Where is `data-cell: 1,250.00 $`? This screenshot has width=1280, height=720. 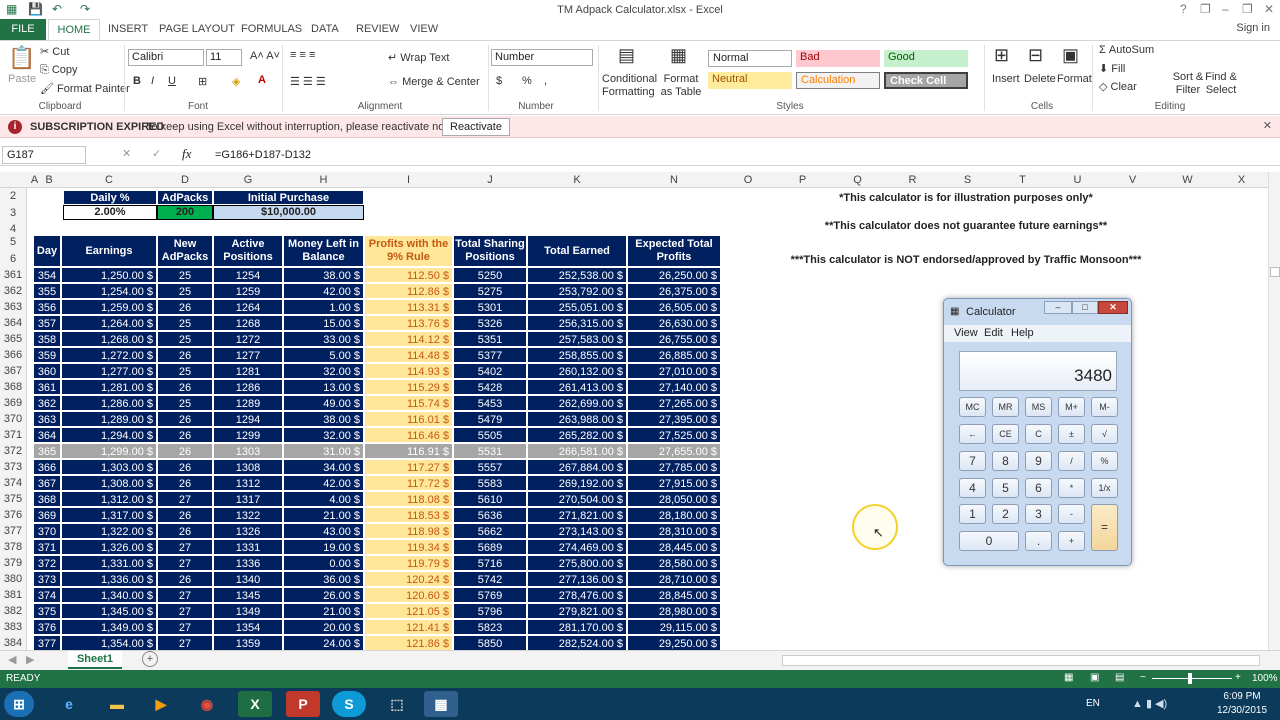 data-cell: 1,250.00 $ is located at coordinates (109, 275).